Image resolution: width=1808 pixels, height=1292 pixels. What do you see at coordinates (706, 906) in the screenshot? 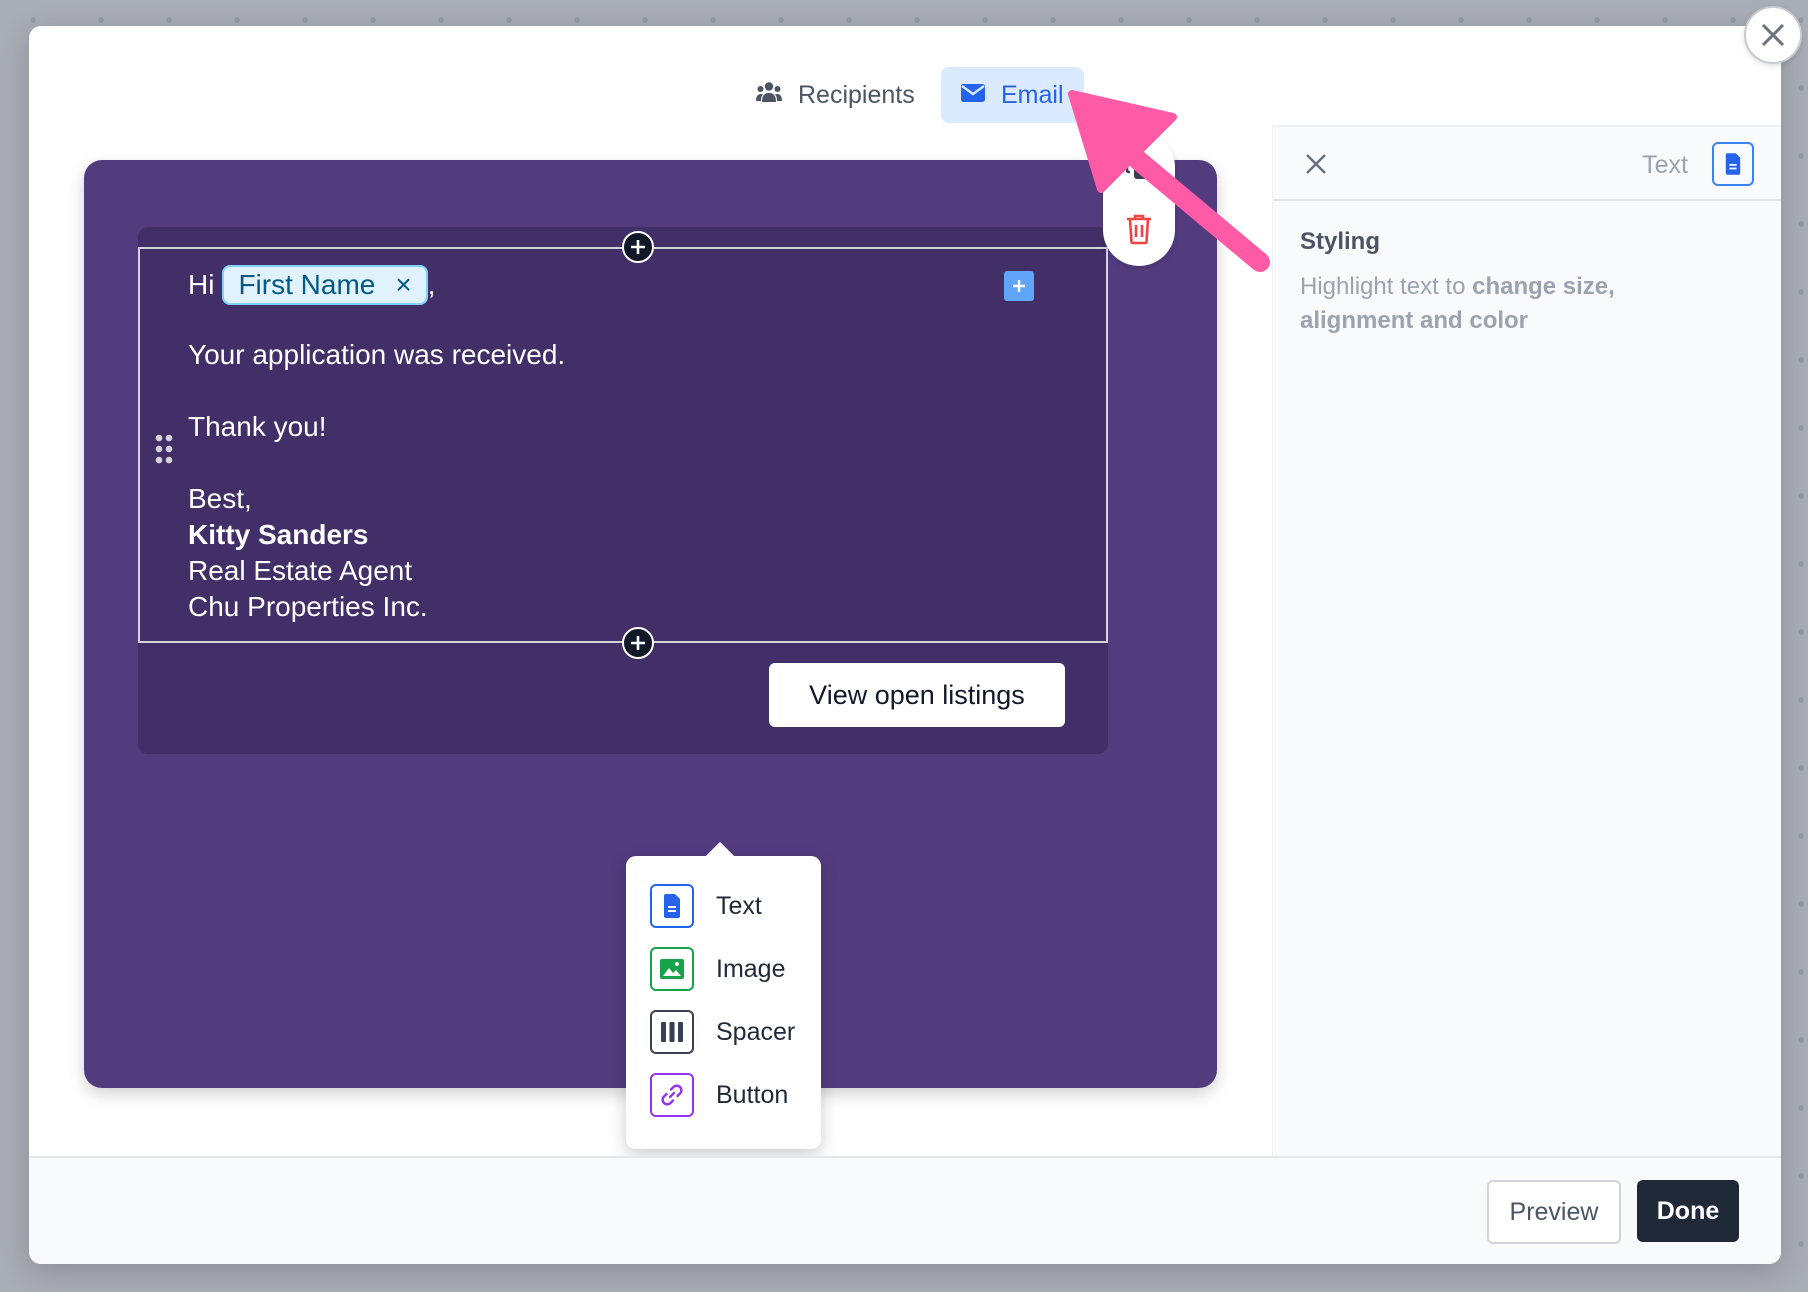
I see `menu-item-text: Text` at bounding box center [706, 906].